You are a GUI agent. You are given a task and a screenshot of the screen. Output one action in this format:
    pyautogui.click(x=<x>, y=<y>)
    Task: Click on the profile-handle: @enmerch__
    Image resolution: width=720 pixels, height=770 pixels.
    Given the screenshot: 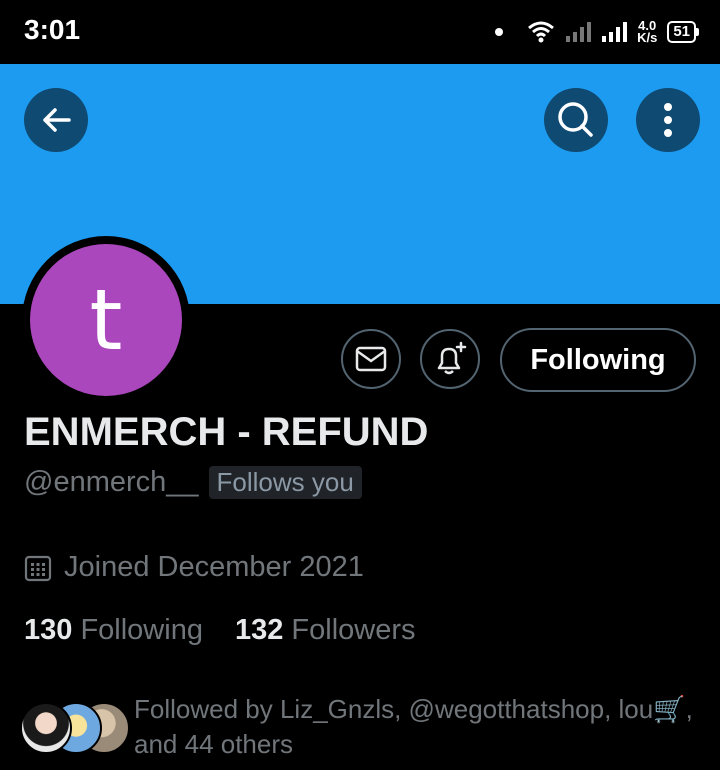 What is the action you would take?
    pyautogui.click(x=111, y=482)
    